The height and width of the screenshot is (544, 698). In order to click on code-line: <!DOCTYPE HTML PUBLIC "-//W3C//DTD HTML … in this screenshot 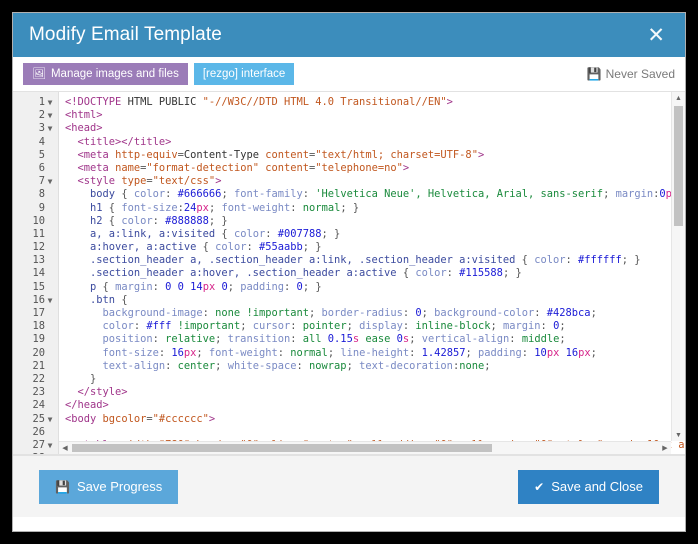, I will do `click(375, 102)`.